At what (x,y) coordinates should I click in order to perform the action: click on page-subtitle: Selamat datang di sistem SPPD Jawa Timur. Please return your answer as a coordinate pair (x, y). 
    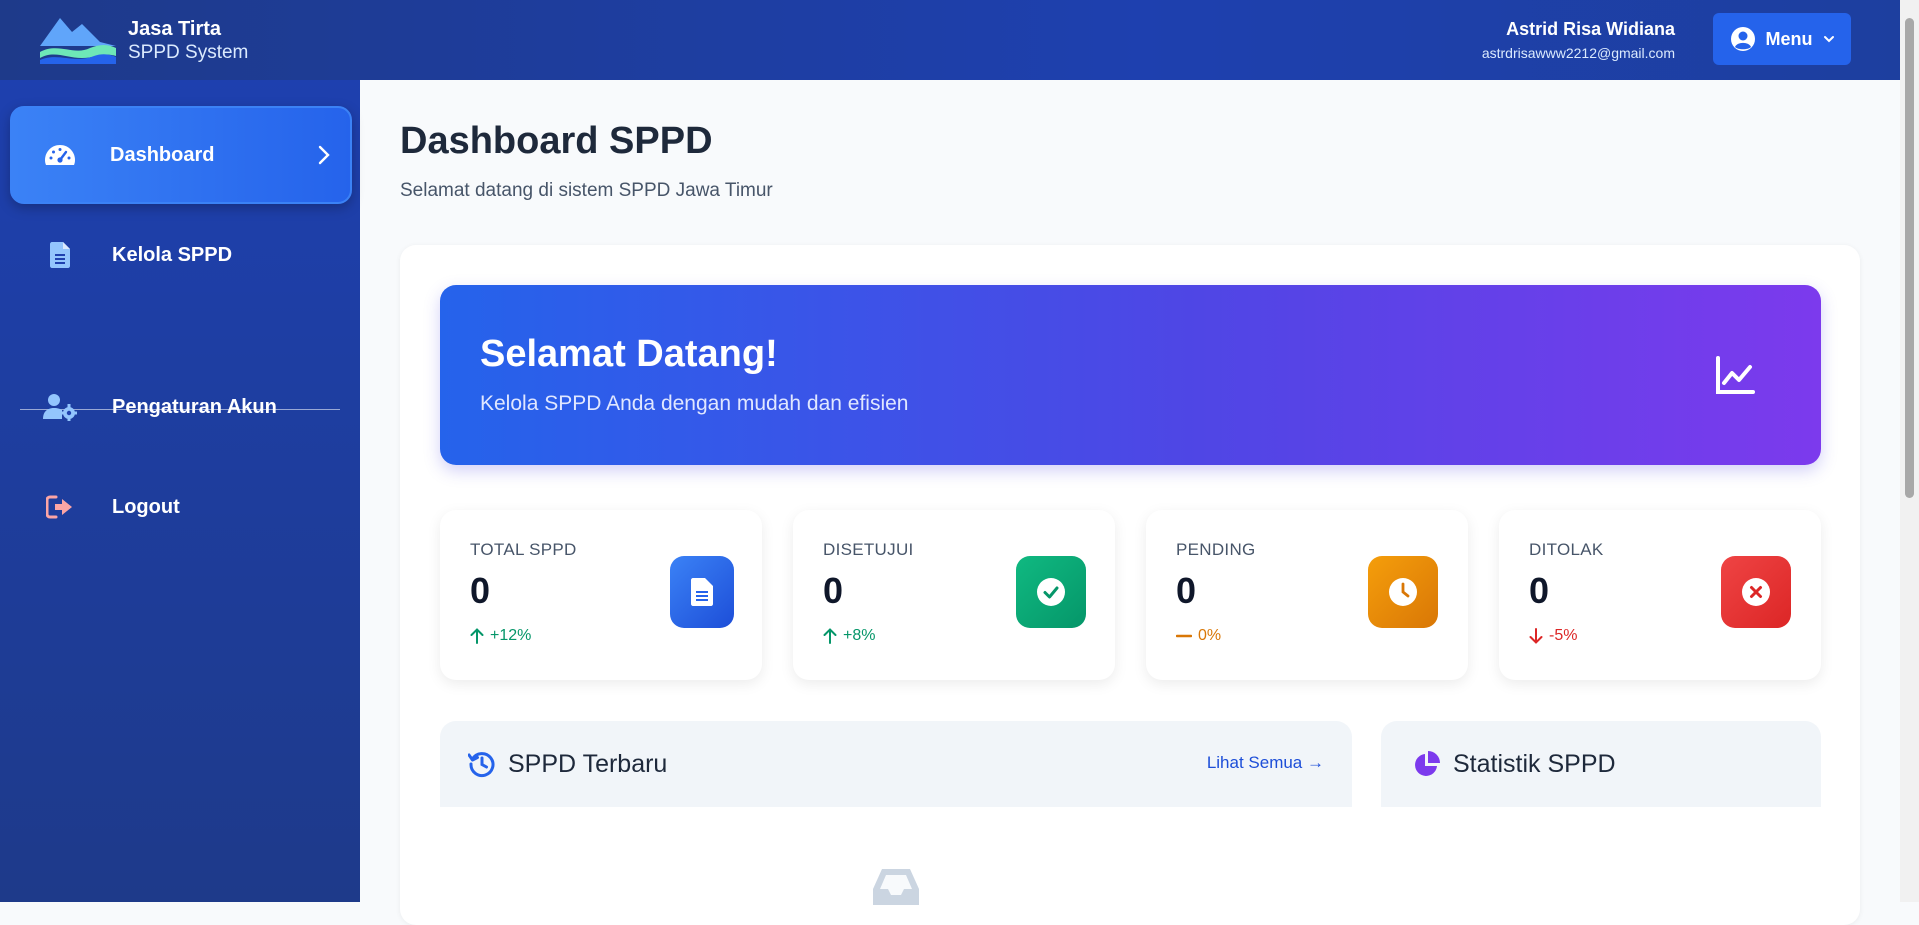
    Looking at the image, I should click on (586, 190).